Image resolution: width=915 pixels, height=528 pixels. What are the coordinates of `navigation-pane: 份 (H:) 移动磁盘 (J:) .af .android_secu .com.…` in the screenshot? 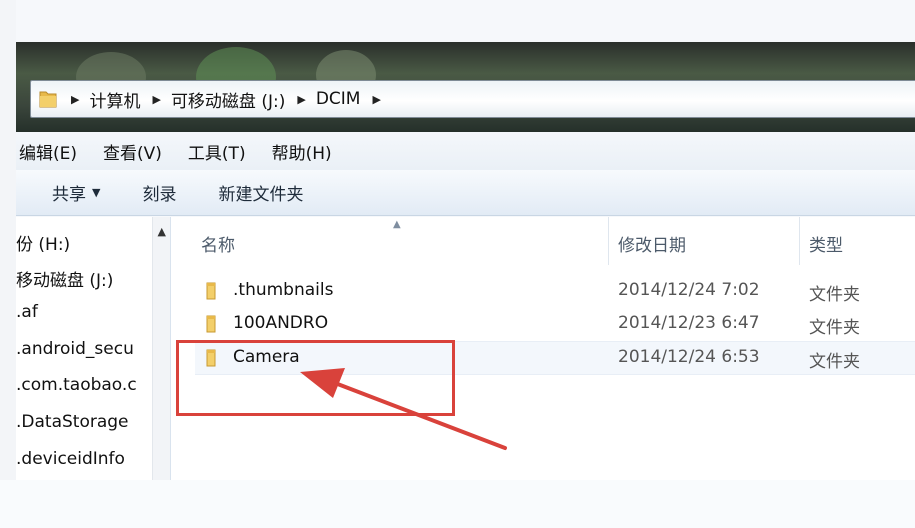 It's located at (93, 348).